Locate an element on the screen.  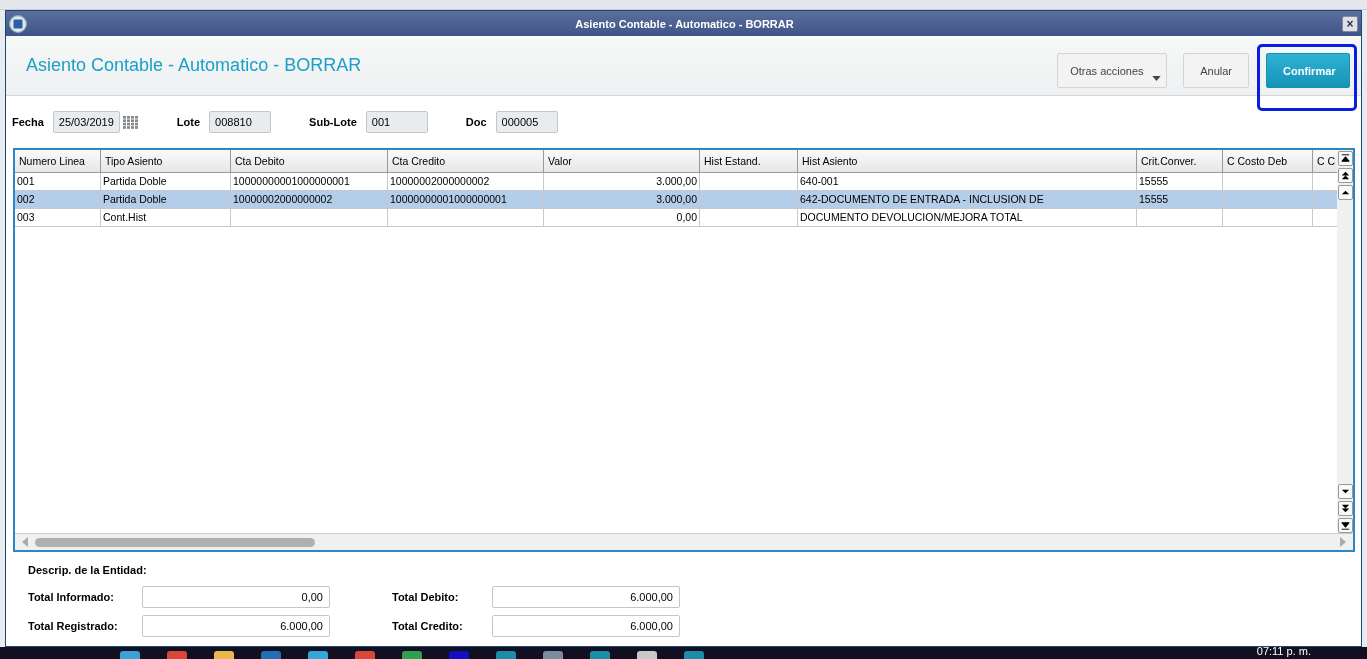
total-label: Total Credito: is located at coordinates (427, 626).